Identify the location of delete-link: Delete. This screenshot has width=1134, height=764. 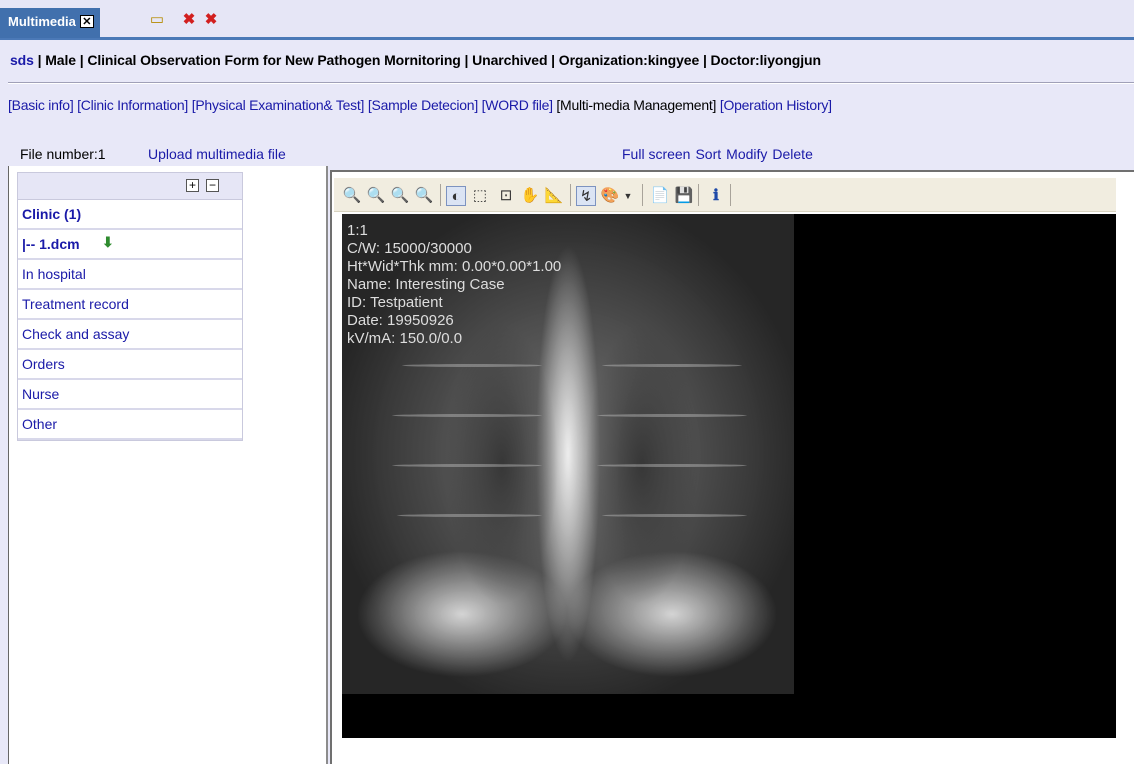
(792, 154).